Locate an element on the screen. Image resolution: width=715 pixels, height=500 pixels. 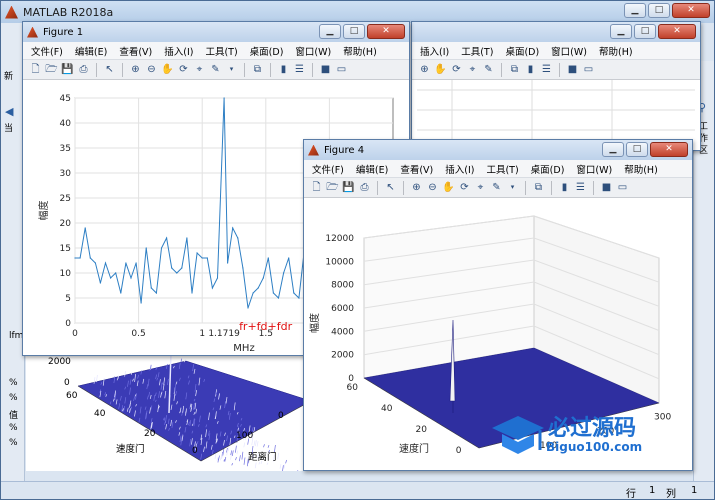
close-button: ✕ is located at coordinates (691, 10).